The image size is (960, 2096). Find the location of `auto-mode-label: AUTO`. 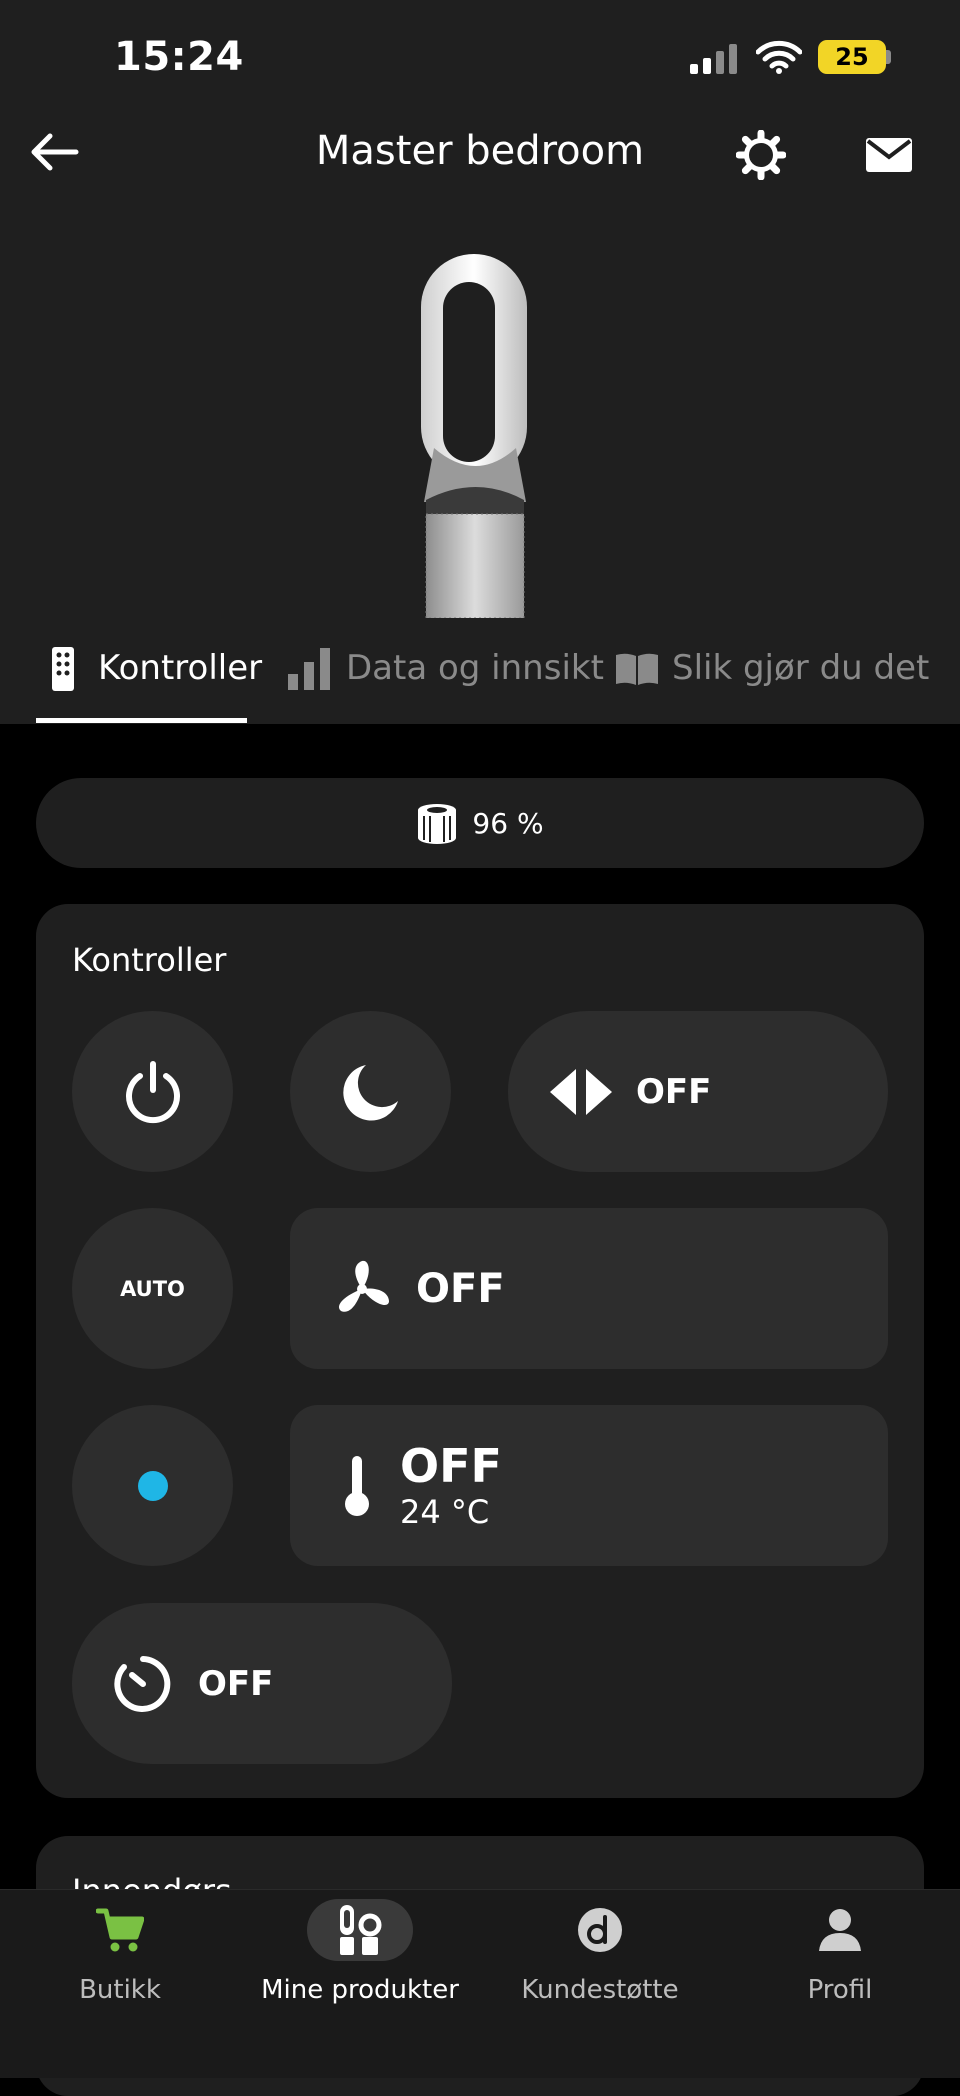

auto-mode-label: AUTO is located at coordinates (152, 1288).